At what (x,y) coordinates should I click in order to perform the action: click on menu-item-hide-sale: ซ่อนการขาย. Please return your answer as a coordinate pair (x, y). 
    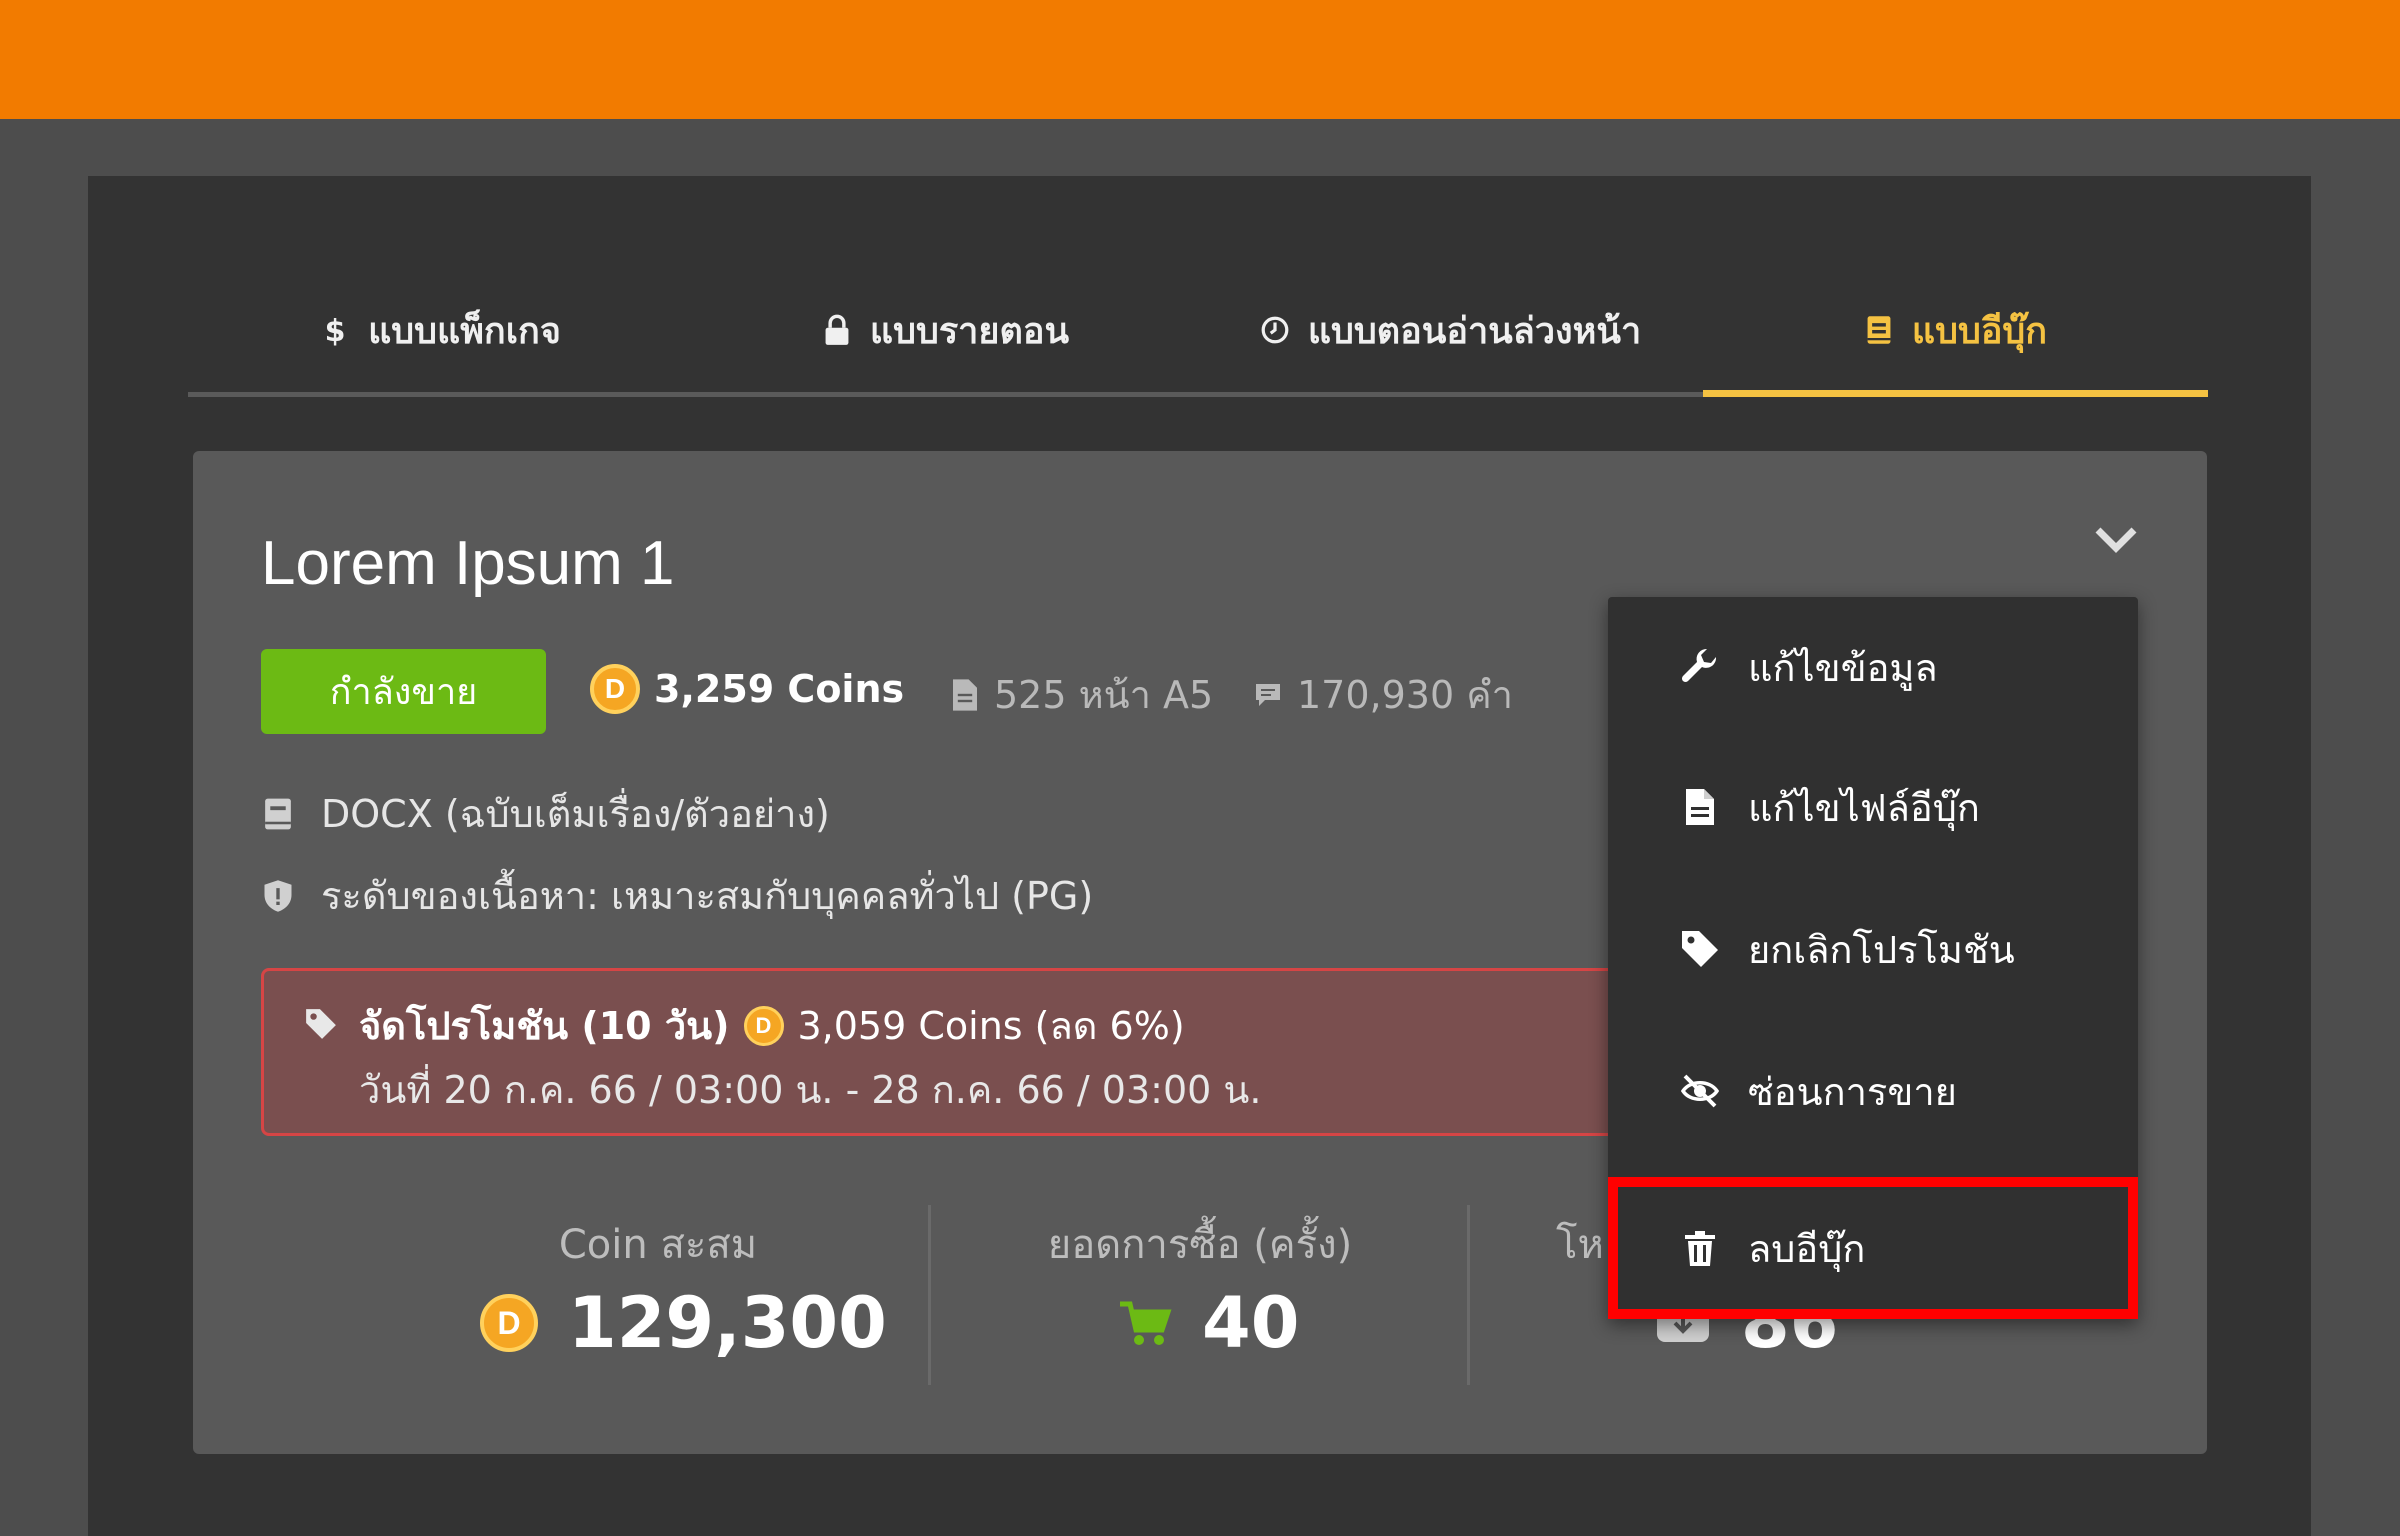
    Looking at the image, I should click on (1873, 1091).